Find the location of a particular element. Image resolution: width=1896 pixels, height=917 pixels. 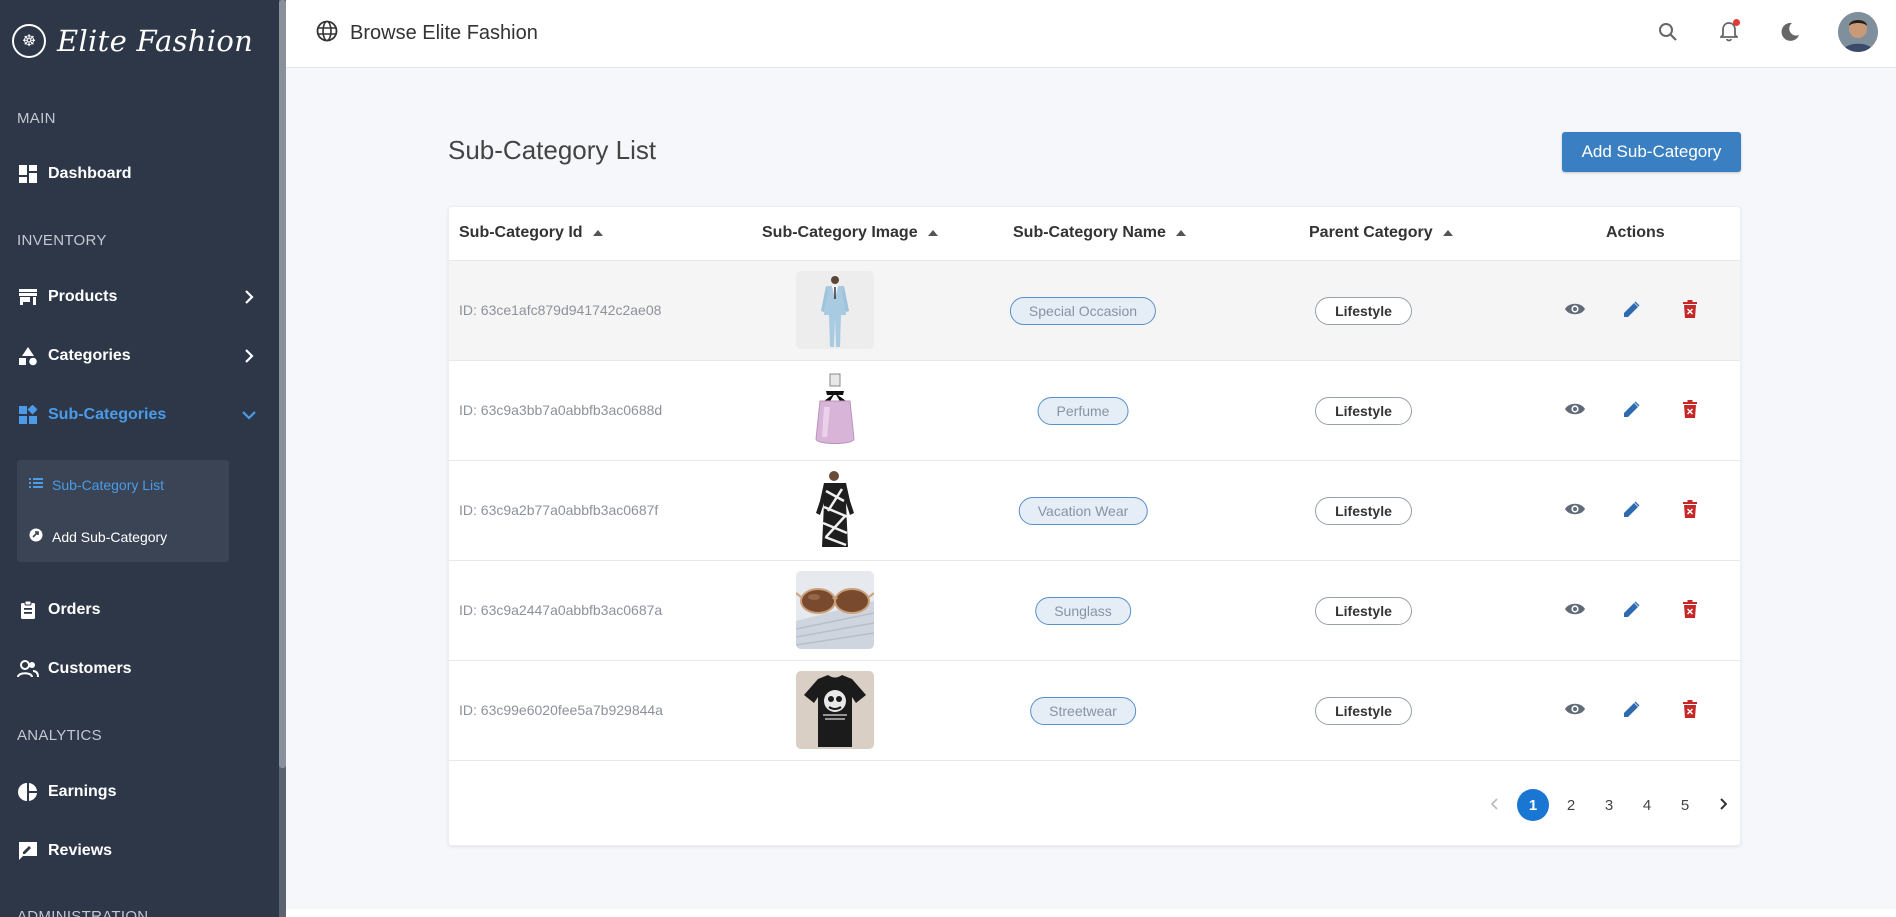

column-header-parent: Parent Category is located at coordinates (1381, 233).